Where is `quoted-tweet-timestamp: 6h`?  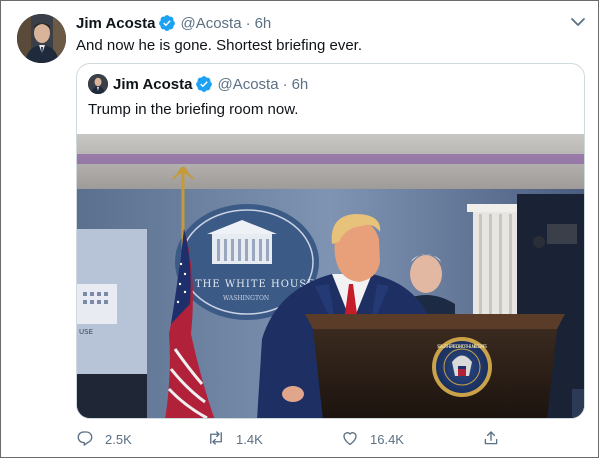 quoted-tweet-timestamp: 6h is located at coordinates (300, 84).